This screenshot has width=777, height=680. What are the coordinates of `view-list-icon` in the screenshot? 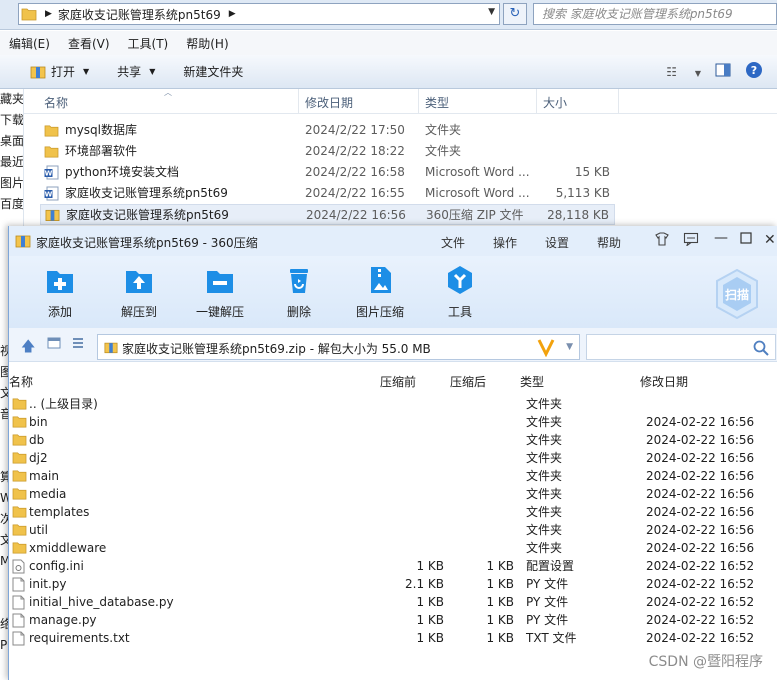 It's located at (78, 344).